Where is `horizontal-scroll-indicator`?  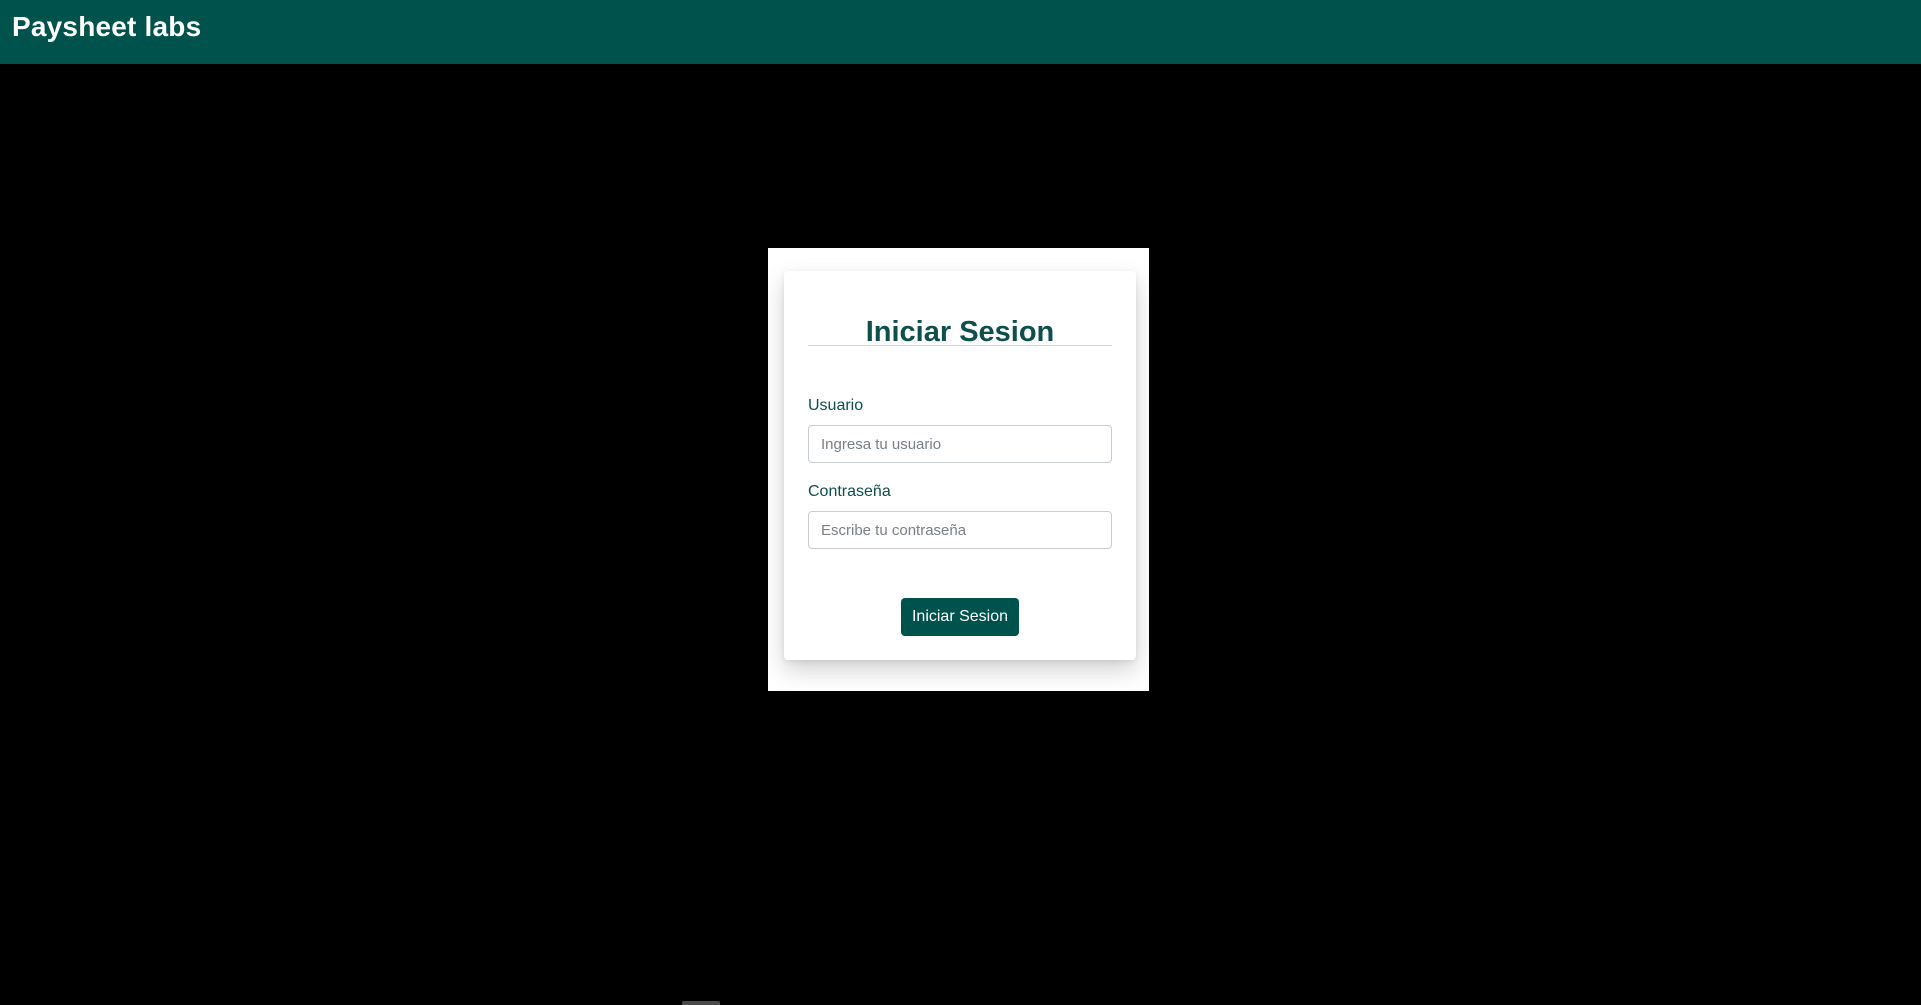
horizontal-scroll-indicator is located at coordinates (701, 1003).